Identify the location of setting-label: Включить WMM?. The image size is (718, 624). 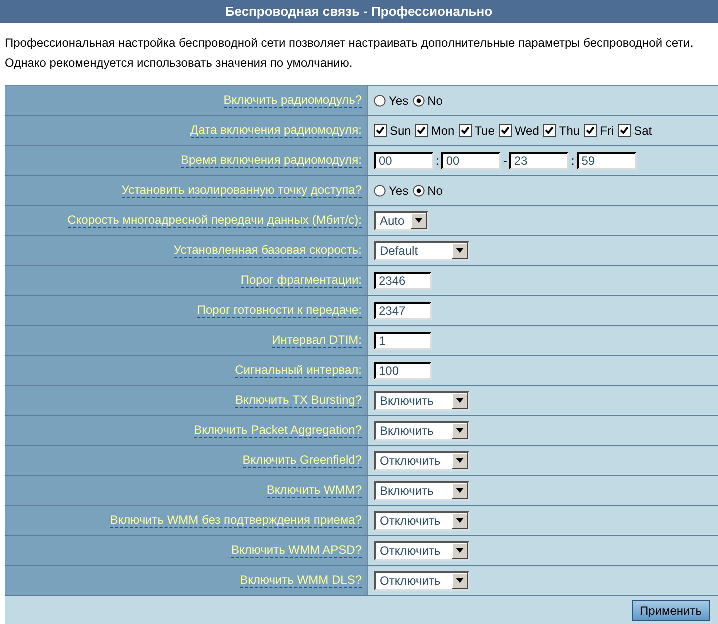
(314, 491).